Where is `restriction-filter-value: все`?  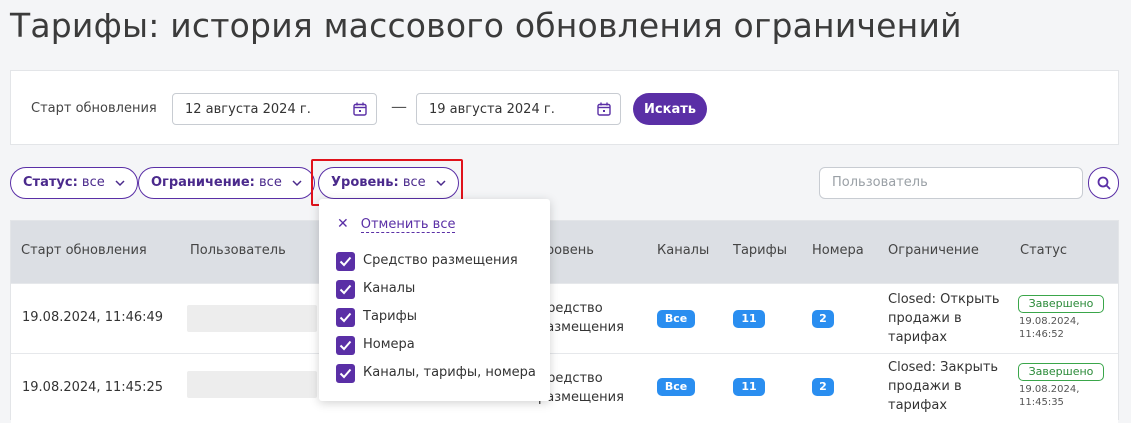
restriction-filter-value: все is located at coordinates (270, 182).